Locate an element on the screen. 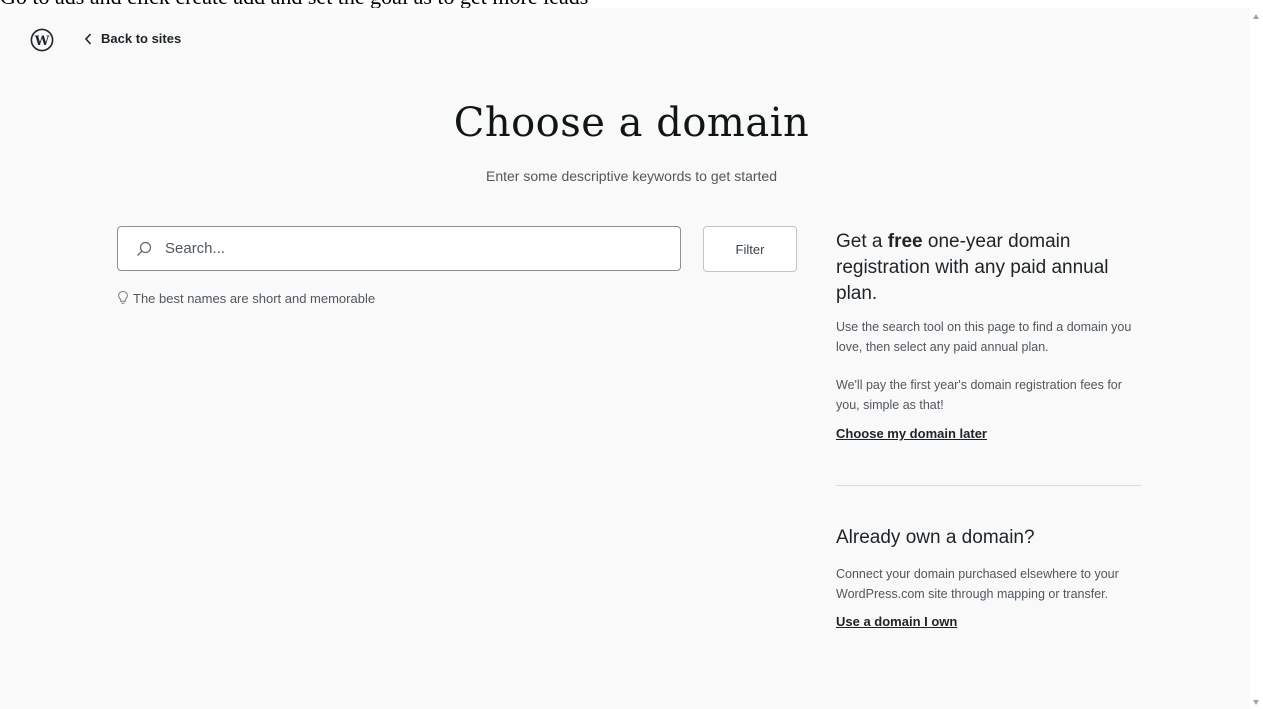  choose-domain-later-link: Choose my domain later is located at coordinates (911, 433).